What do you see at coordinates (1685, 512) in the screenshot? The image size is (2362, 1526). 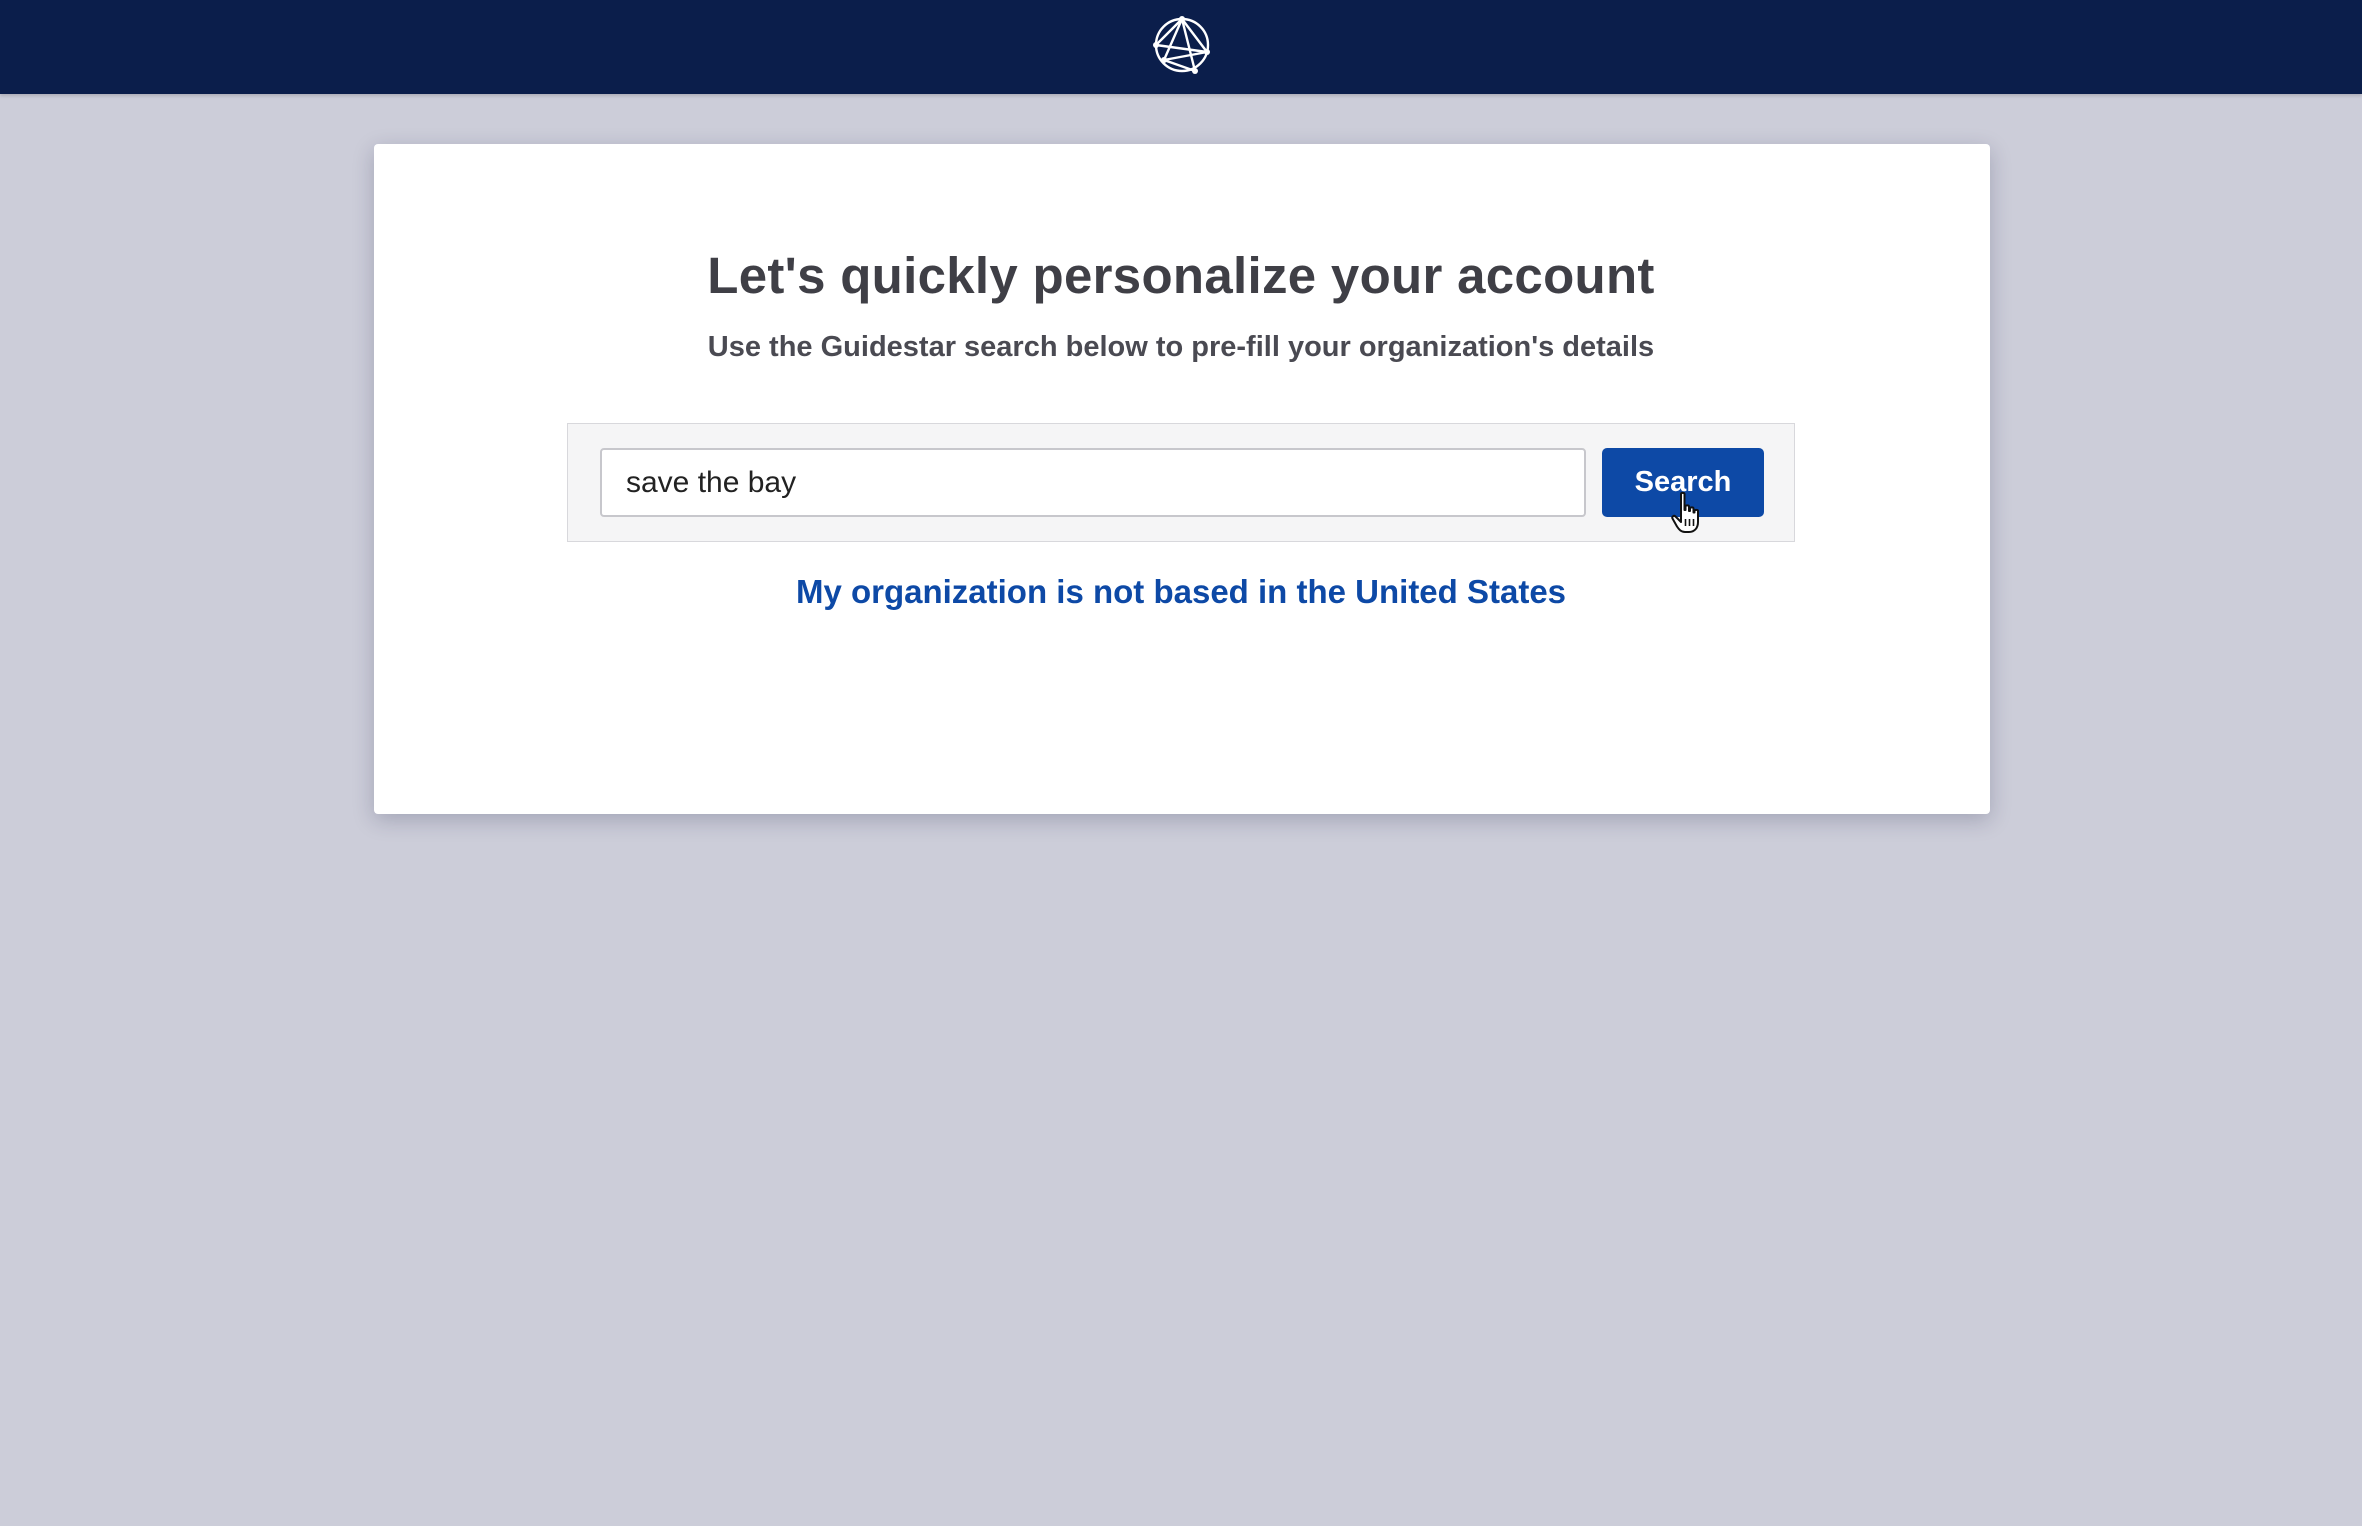 I see `hand-pointer-cursor-icon` at bounding box center [1685, 512].